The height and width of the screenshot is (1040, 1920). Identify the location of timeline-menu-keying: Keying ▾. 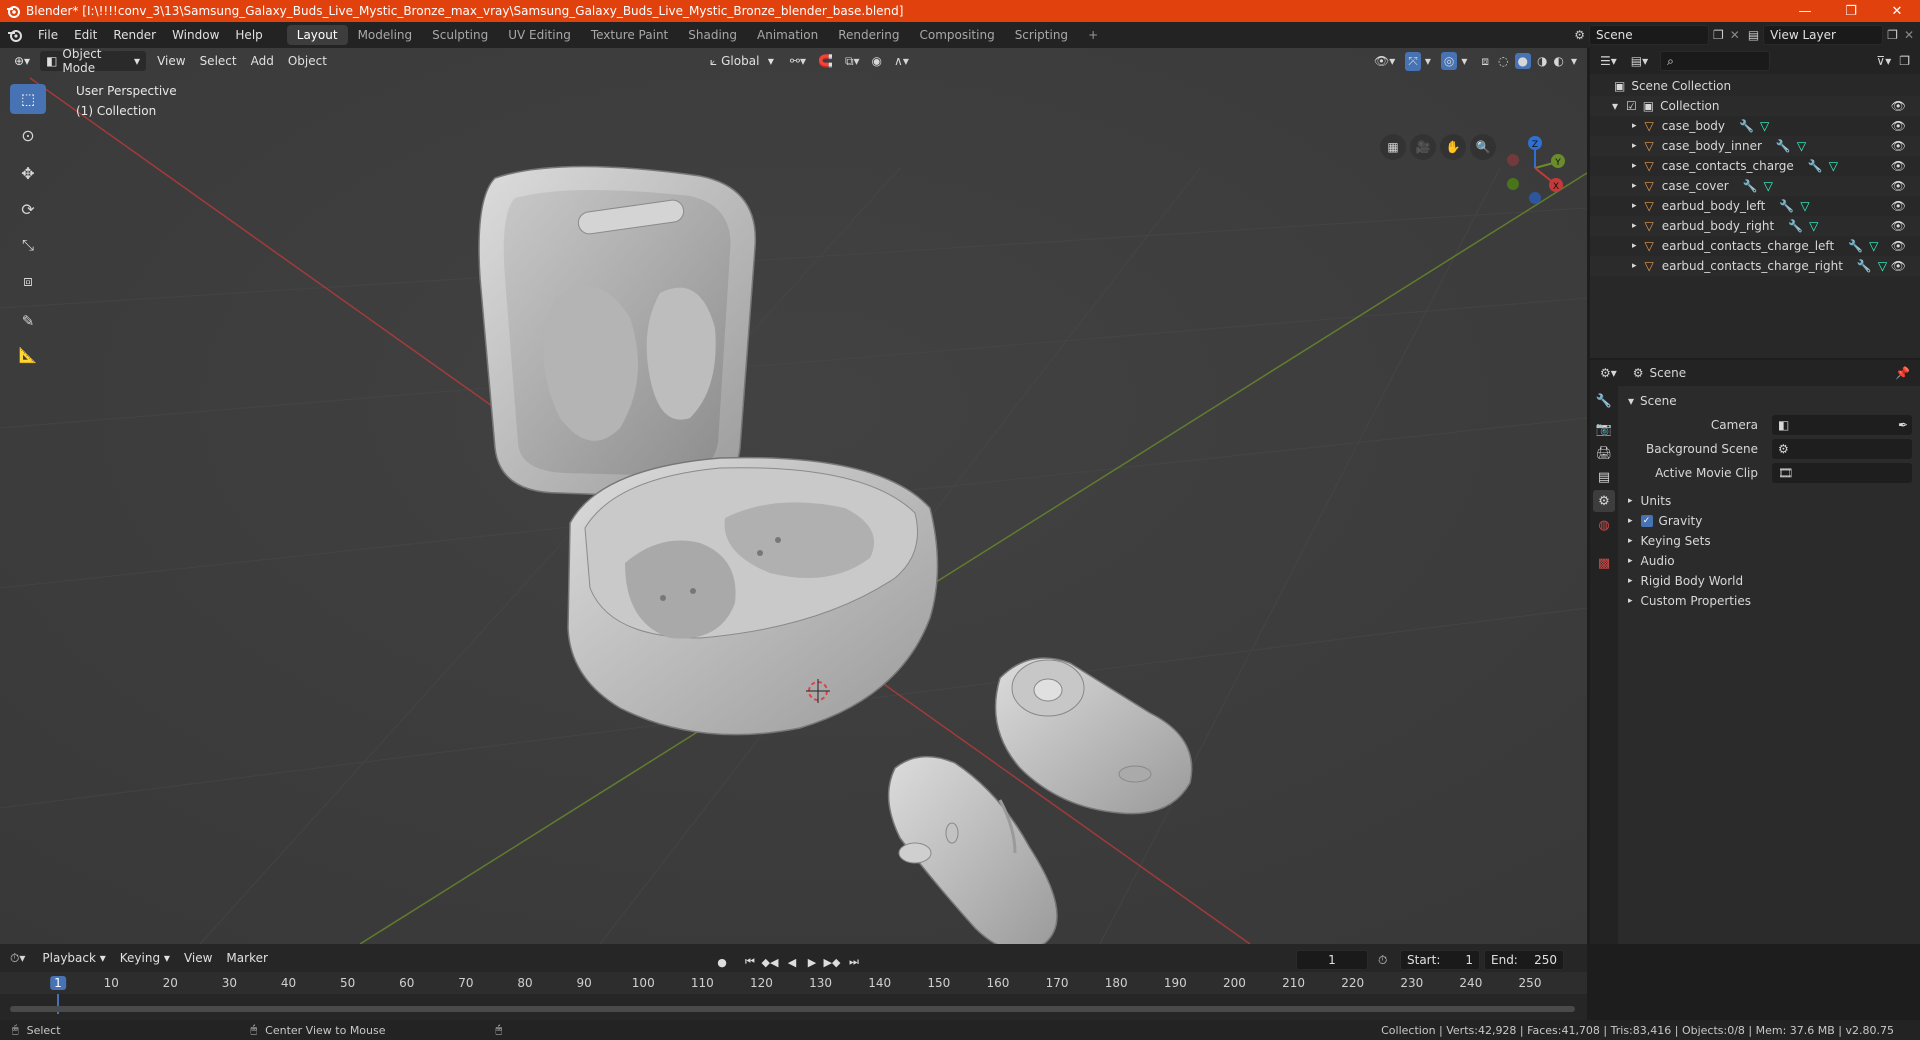
(145, 958).